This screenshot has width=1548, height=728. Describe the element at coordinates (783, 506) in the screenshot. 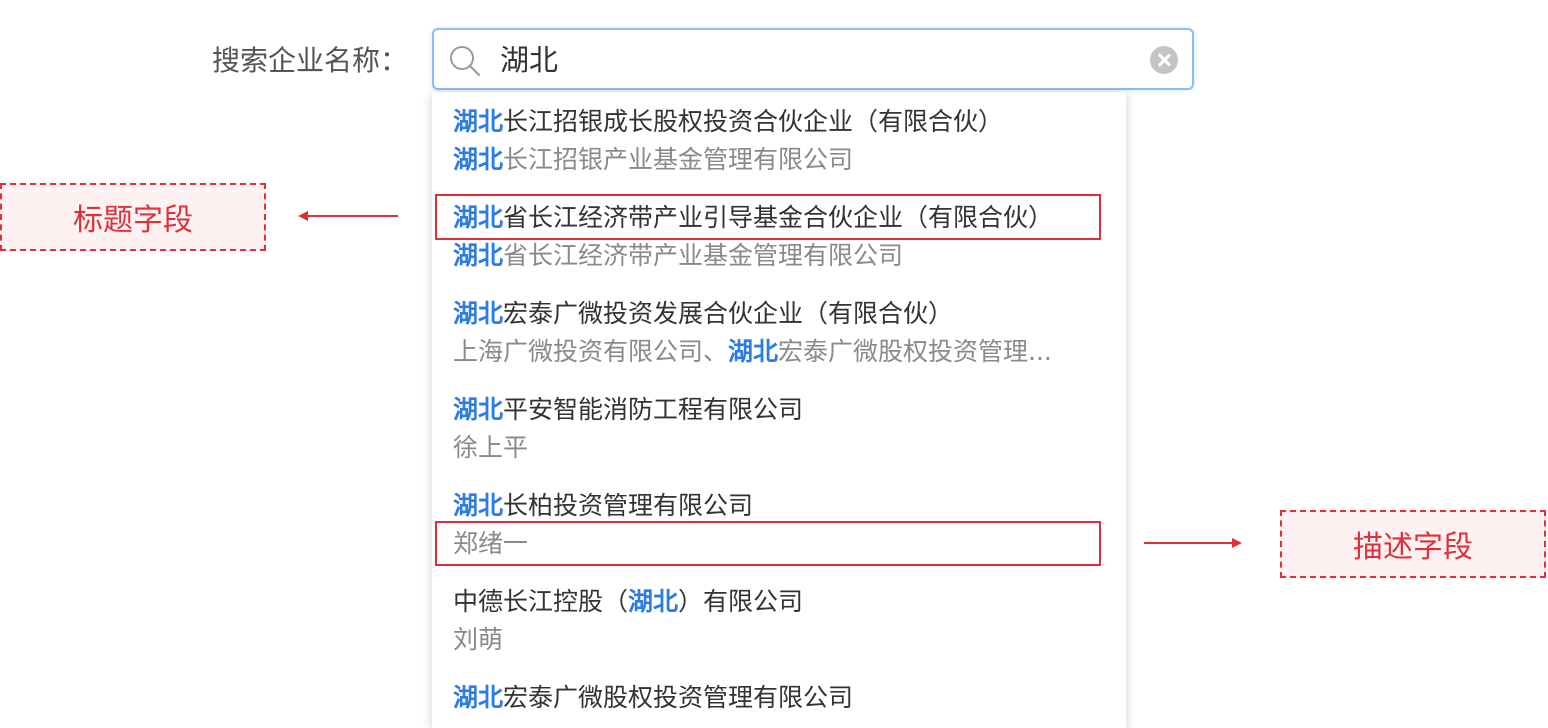

I see `item-title: 湖北长柏投资管理有限公司` at that location.